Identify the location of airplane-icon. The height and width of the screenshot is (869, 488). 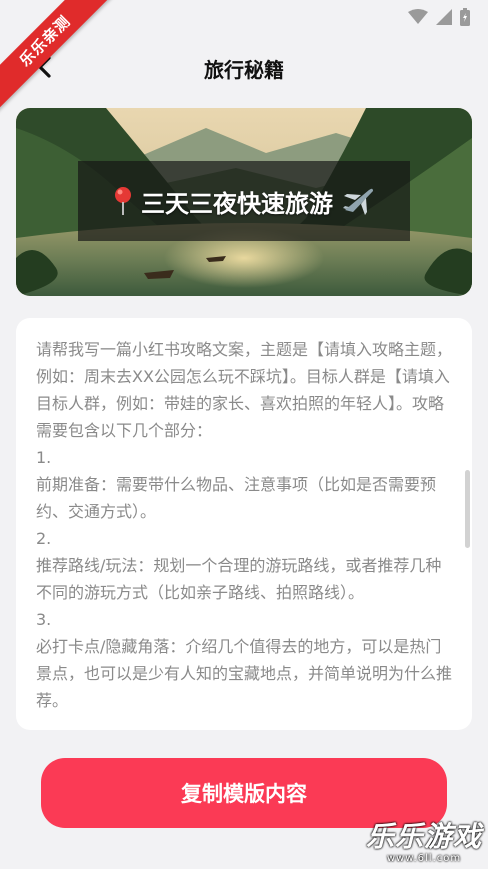
(358, 201).